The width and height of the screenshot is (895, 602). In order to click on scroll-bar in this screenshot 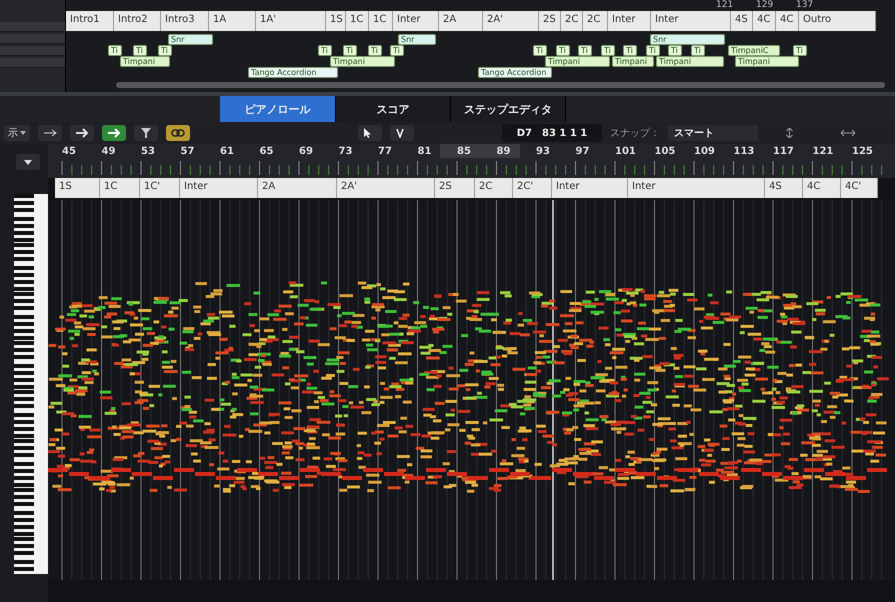, I will do `click(500, 85)`.